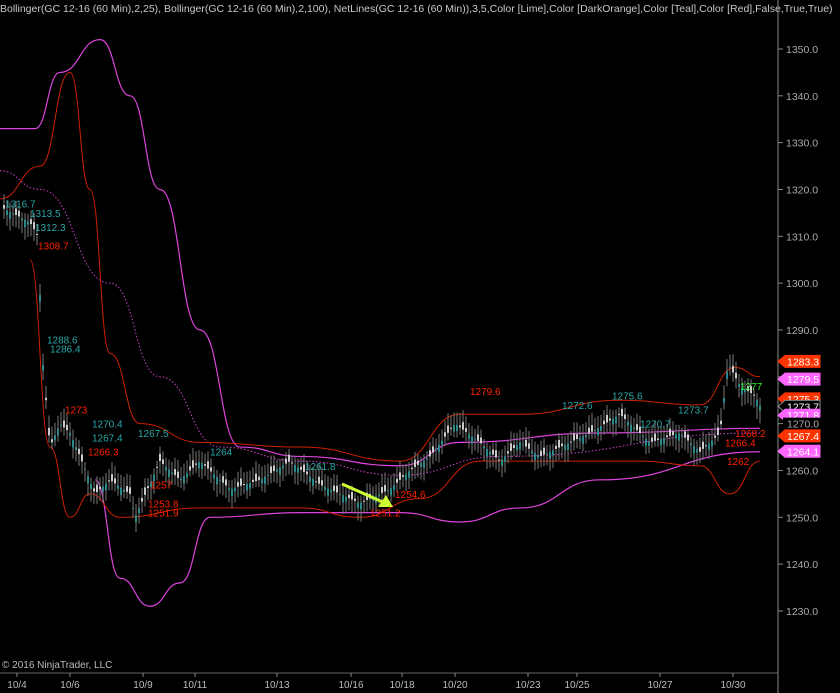 This screenshot has height=693, width=840. I want to click on y-tick-label: 1250.0, so click(802, 518).